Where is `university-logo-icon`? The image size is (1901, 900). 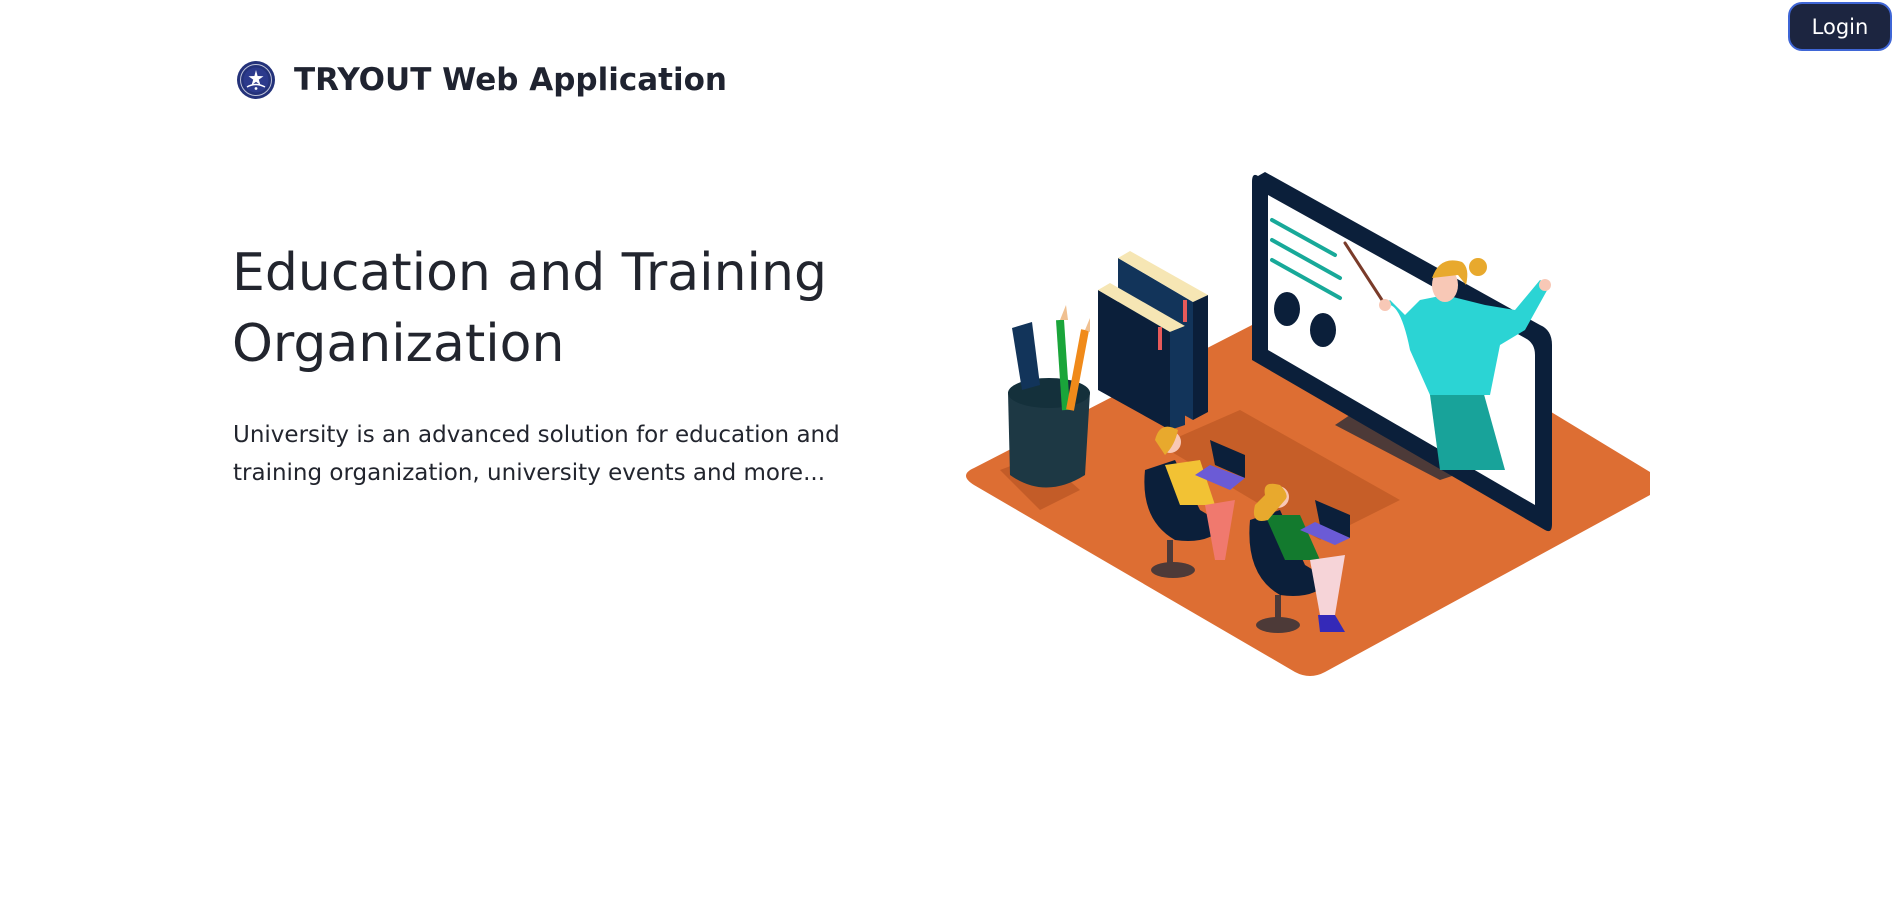 university-logo-icon is located at coordinates (256, 80).